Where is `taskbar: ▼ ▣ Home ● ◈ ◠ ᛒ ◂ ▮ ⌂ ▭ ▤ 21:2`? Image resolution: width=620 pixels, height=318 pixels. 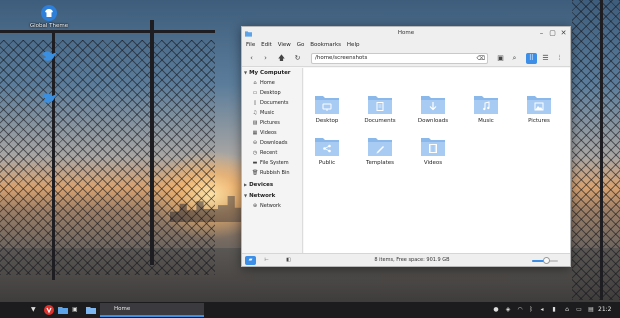 taskbar: ▼ ▣ Home ● ◈ ◠ ᛒ ◂ ▮ ⌂ ▭ ▤ 21:2 is located at coordinates (310, 310).